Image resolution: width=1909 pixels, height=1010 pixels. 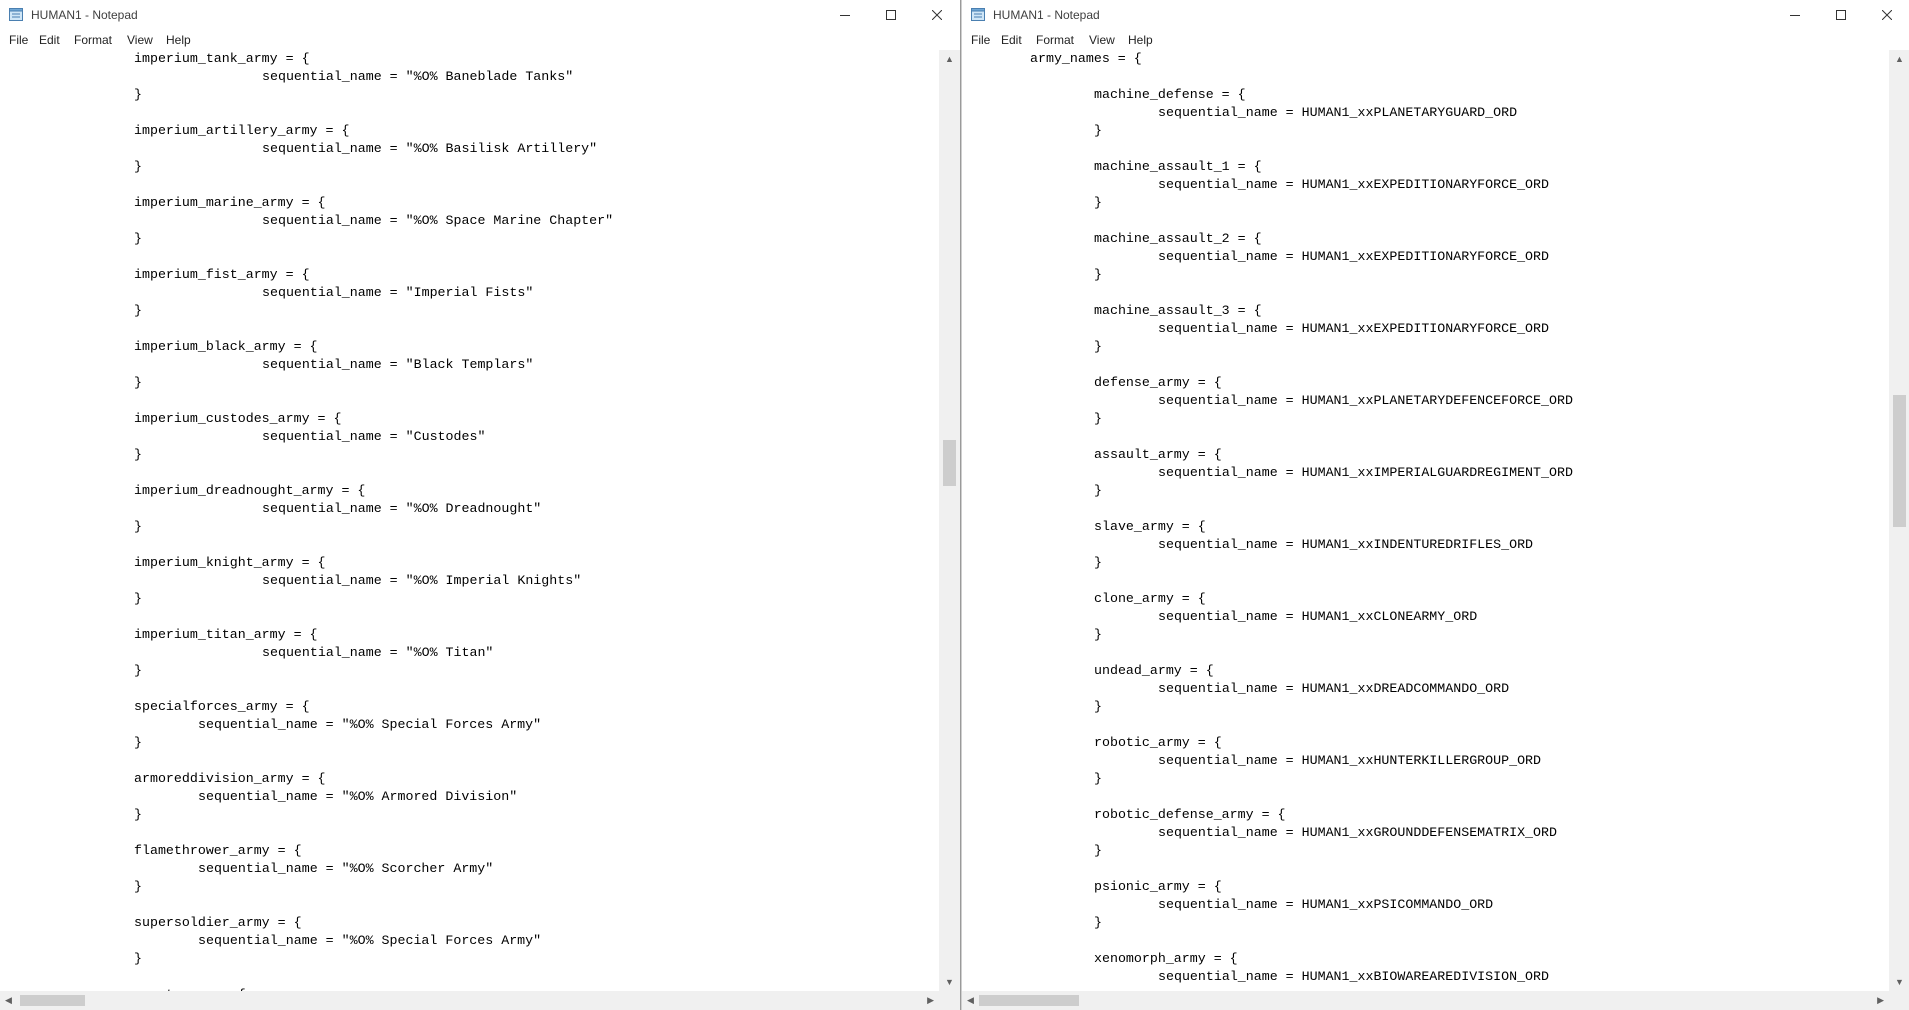 What do you see at coordinates (422, 580) in the screenshot?
I see `text-line: sequential_name = "%O% Imperial Knights"` at bounding box center [422, 580].